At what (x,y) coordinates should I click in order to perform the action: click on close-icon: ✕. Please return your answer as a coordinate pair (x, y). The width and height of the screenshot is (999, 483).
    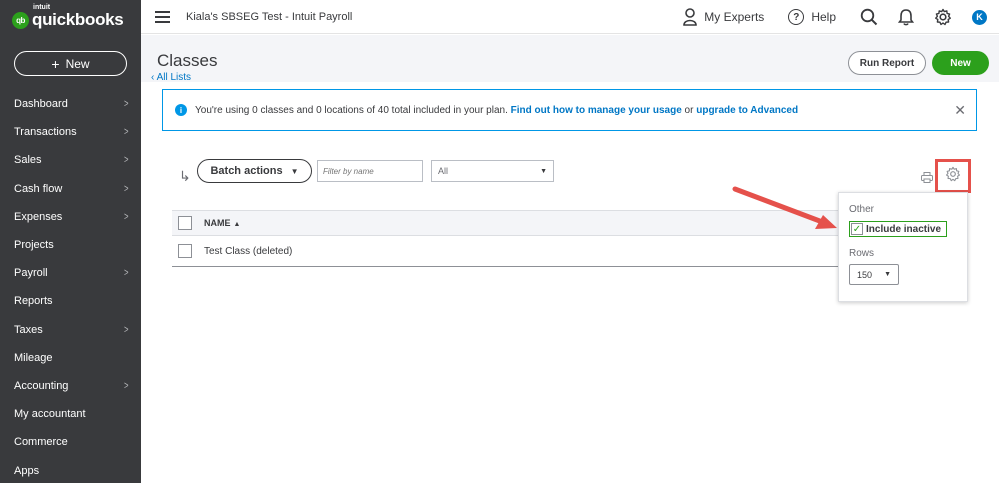
    Looking at the image, I should click on (960, 110).